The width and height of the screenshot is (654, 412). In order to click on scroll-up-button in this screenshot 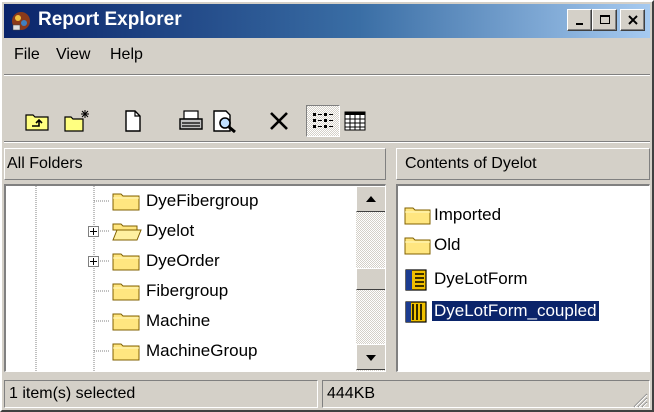, I will do `click(370, 199)`.